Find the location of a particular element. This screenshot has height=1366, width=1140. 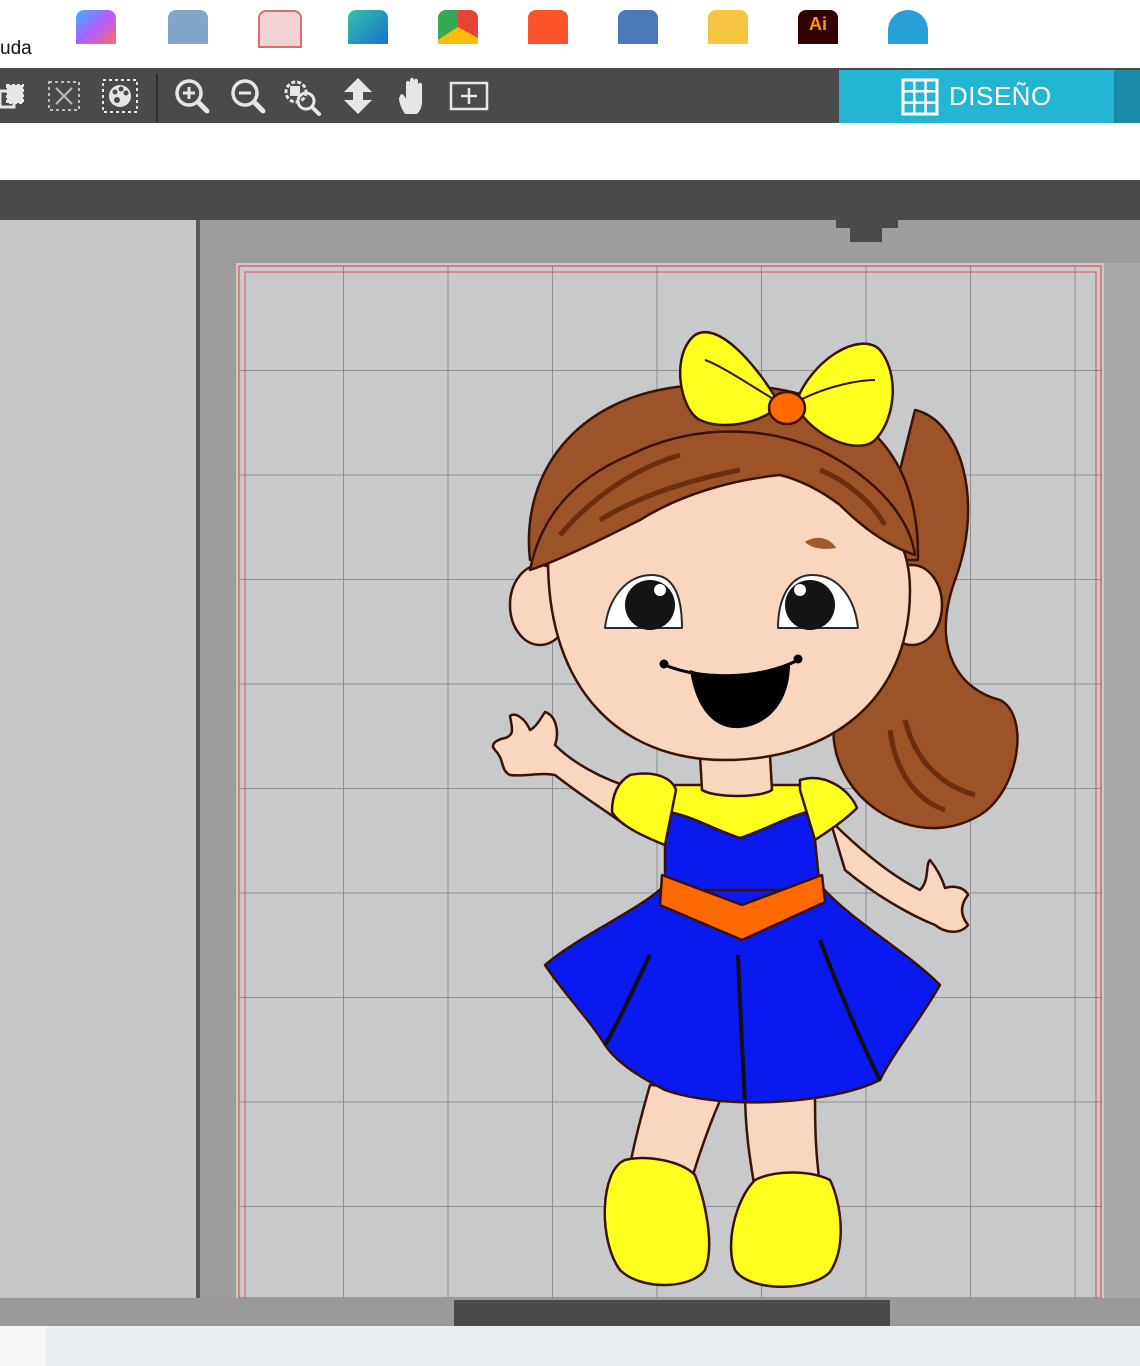

neck is located at coordinates (736, 775).